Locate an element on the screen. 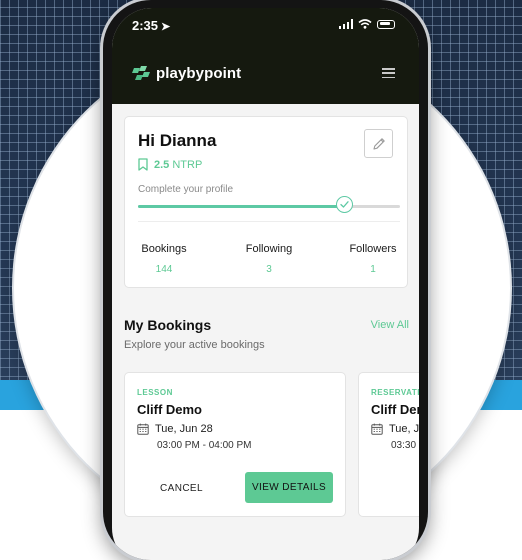  signal-icon is located at coordinates (345, 24).